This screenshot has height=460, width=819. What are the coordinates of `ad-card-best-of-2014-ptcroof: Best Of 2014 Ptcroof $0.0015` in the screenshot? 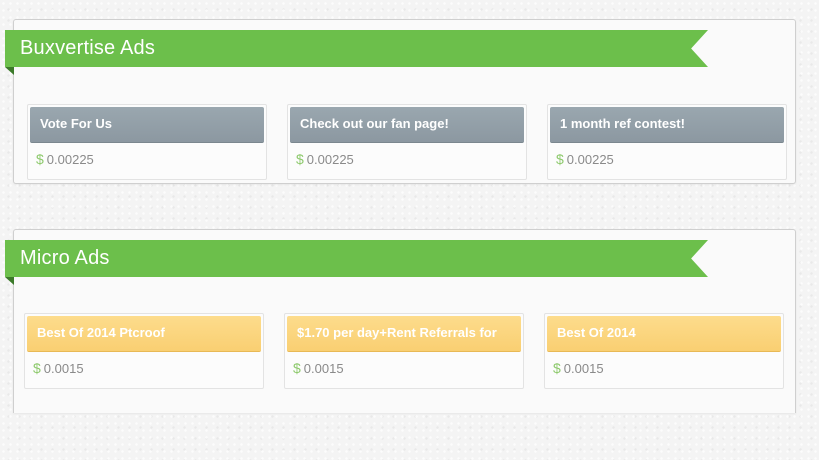 It's located at (144, 351).